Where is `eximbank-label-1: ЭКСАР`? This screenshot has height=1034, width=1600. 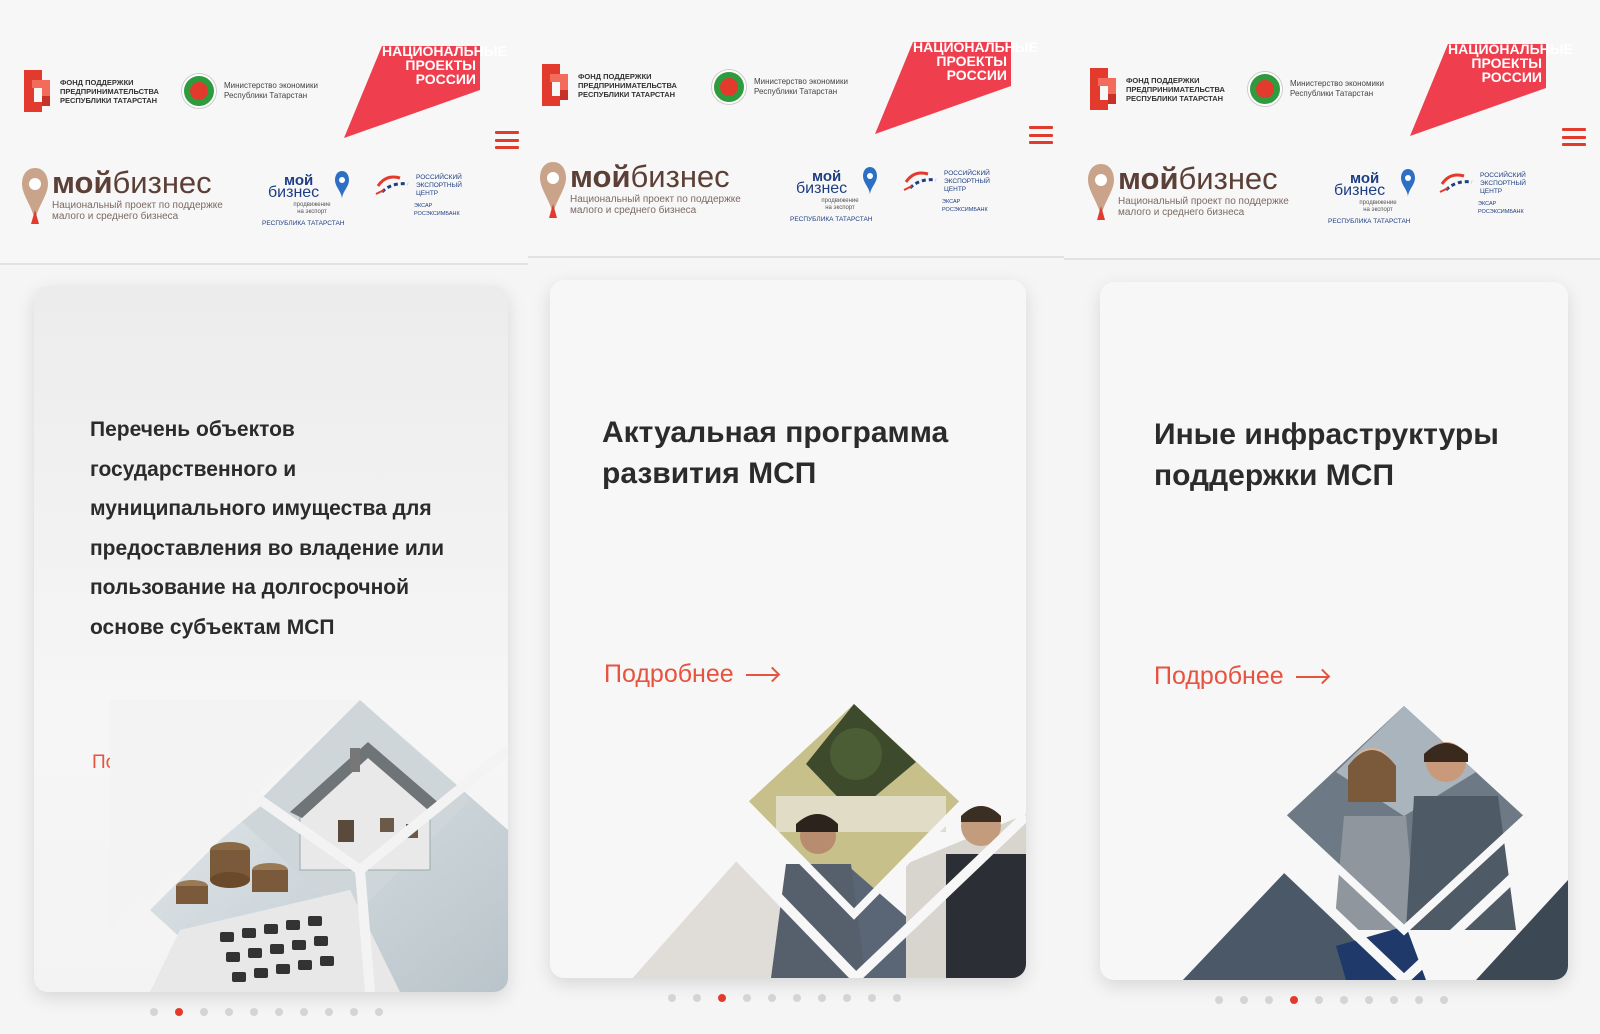
eximbank-label-1: ЭКСАР is located at coordinates (951, 202).